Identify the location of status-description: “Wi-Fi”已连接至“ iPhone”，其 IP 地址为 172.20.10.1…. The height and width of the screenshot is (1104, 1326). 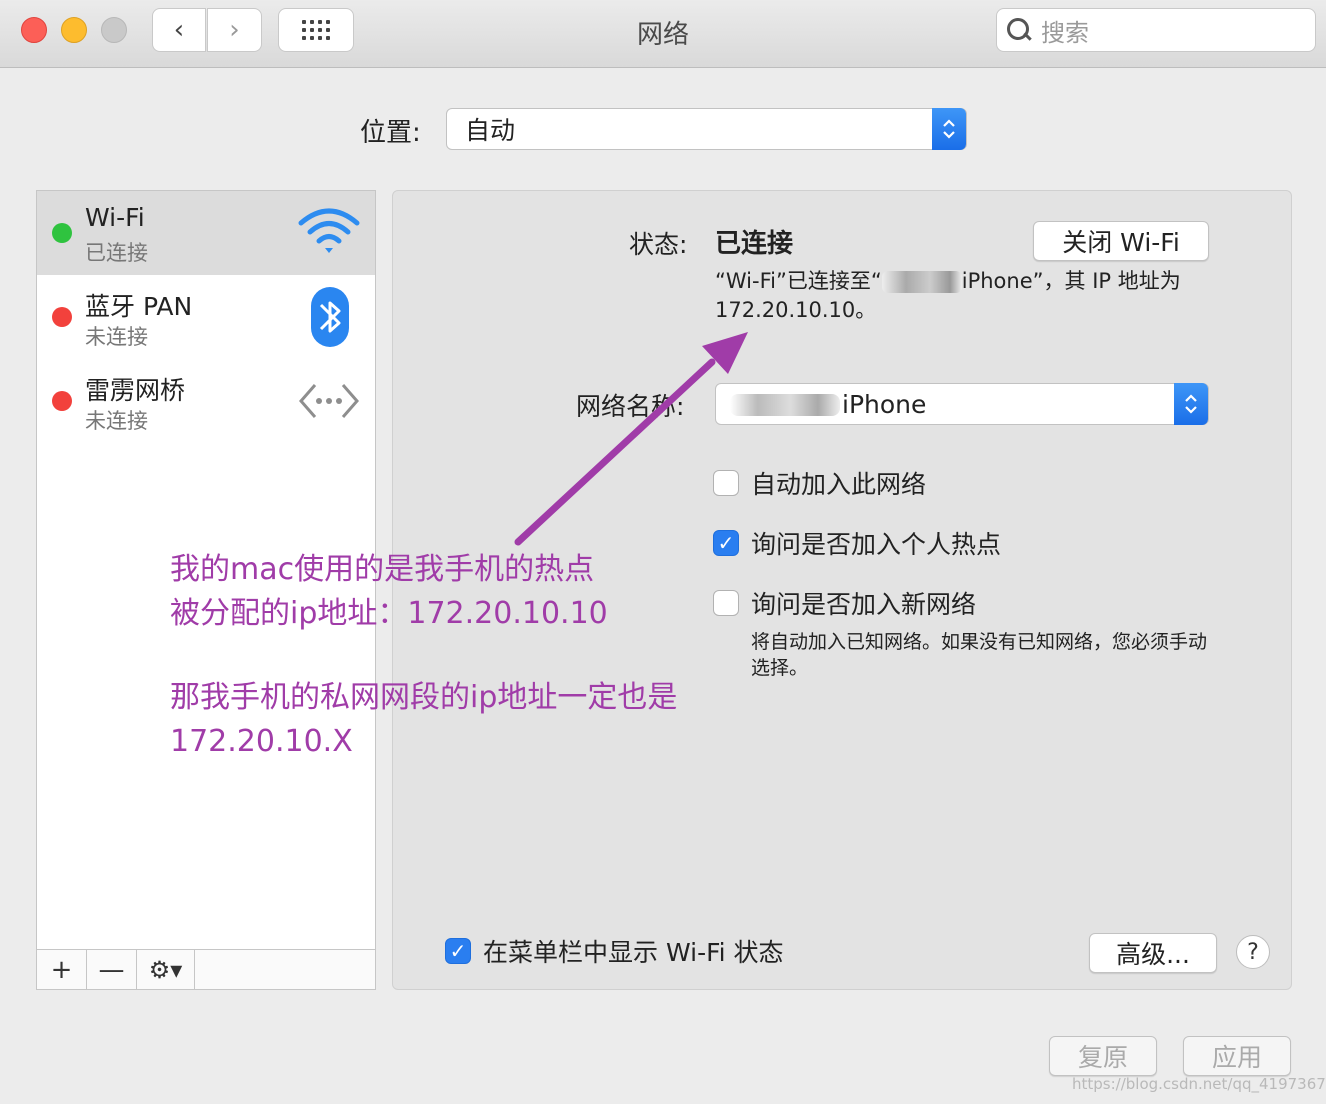
(955, 296).